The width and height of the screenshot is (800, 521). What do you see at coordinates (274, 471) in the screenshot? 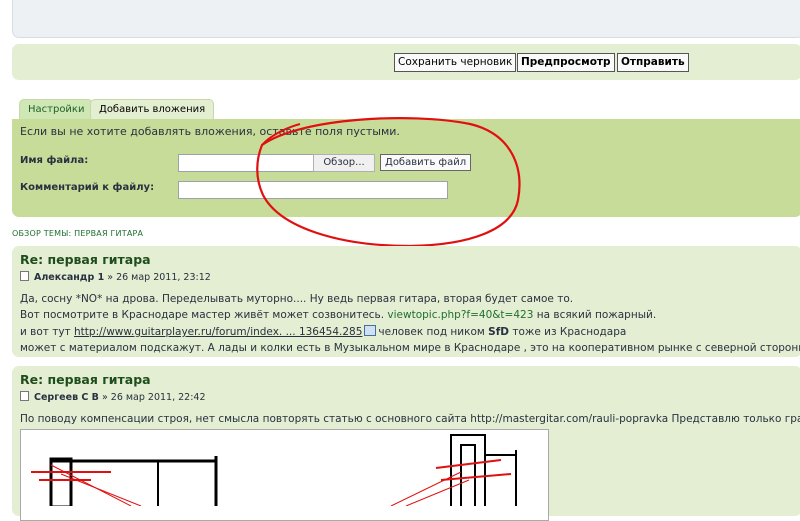
I see `guitar-drawing-sketch` at bounding box center [274, 471].